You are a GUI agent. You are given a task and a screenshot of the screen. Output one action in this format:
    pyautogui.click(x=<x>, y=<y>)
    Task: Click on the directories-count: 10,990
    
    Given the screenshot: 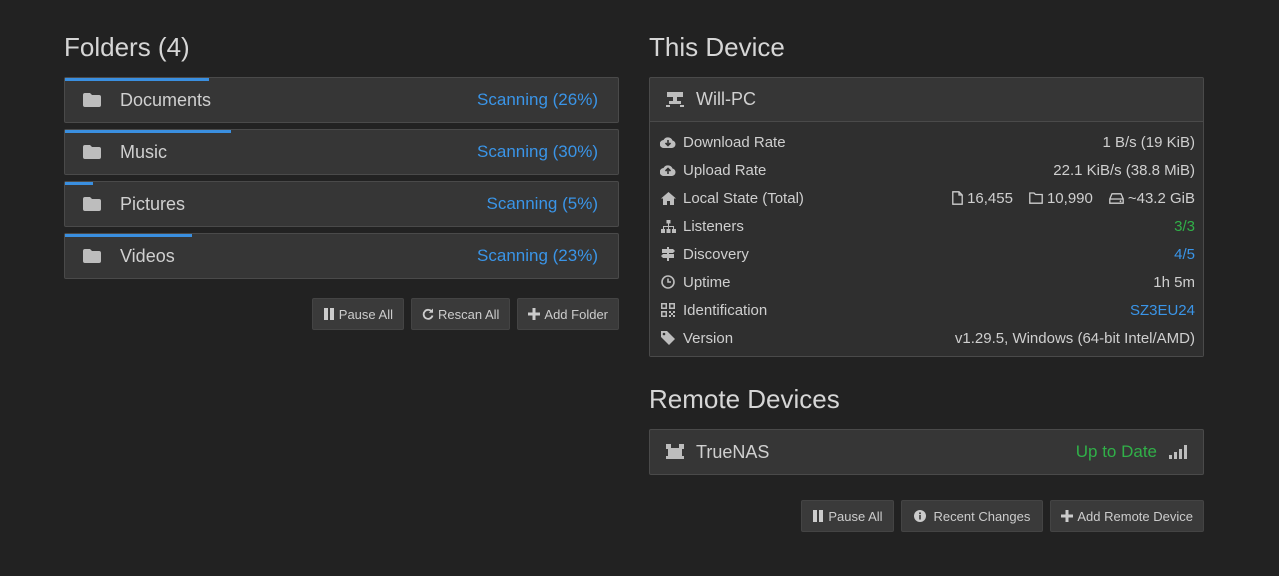 What is the action you would take?
    pyautogui.click(x=1069, y=198)
    